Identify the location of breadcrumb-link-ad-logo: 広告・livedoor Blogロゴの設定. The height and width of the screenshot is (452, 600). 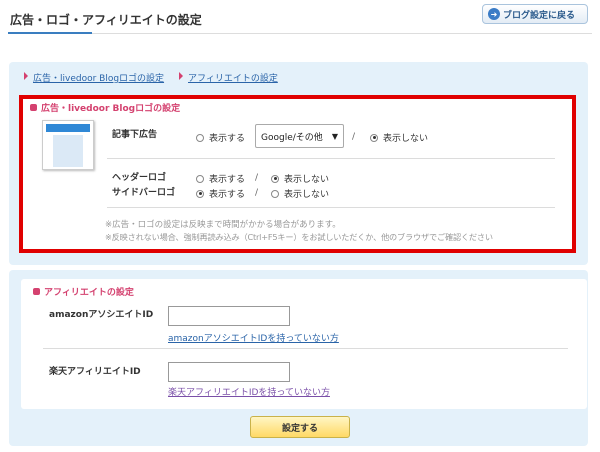
(98, 77).